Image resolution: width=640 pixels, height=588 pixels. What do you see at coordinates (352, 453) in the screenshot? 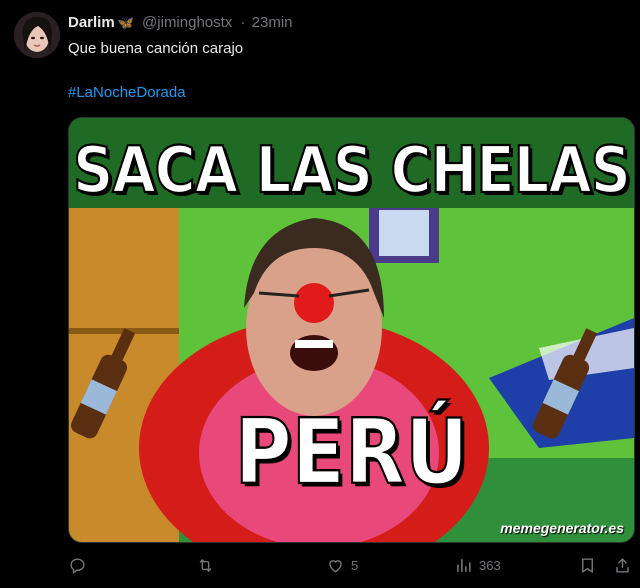
I see `meme-bottom-text: PERÚ` at bounding box center [352, 453].